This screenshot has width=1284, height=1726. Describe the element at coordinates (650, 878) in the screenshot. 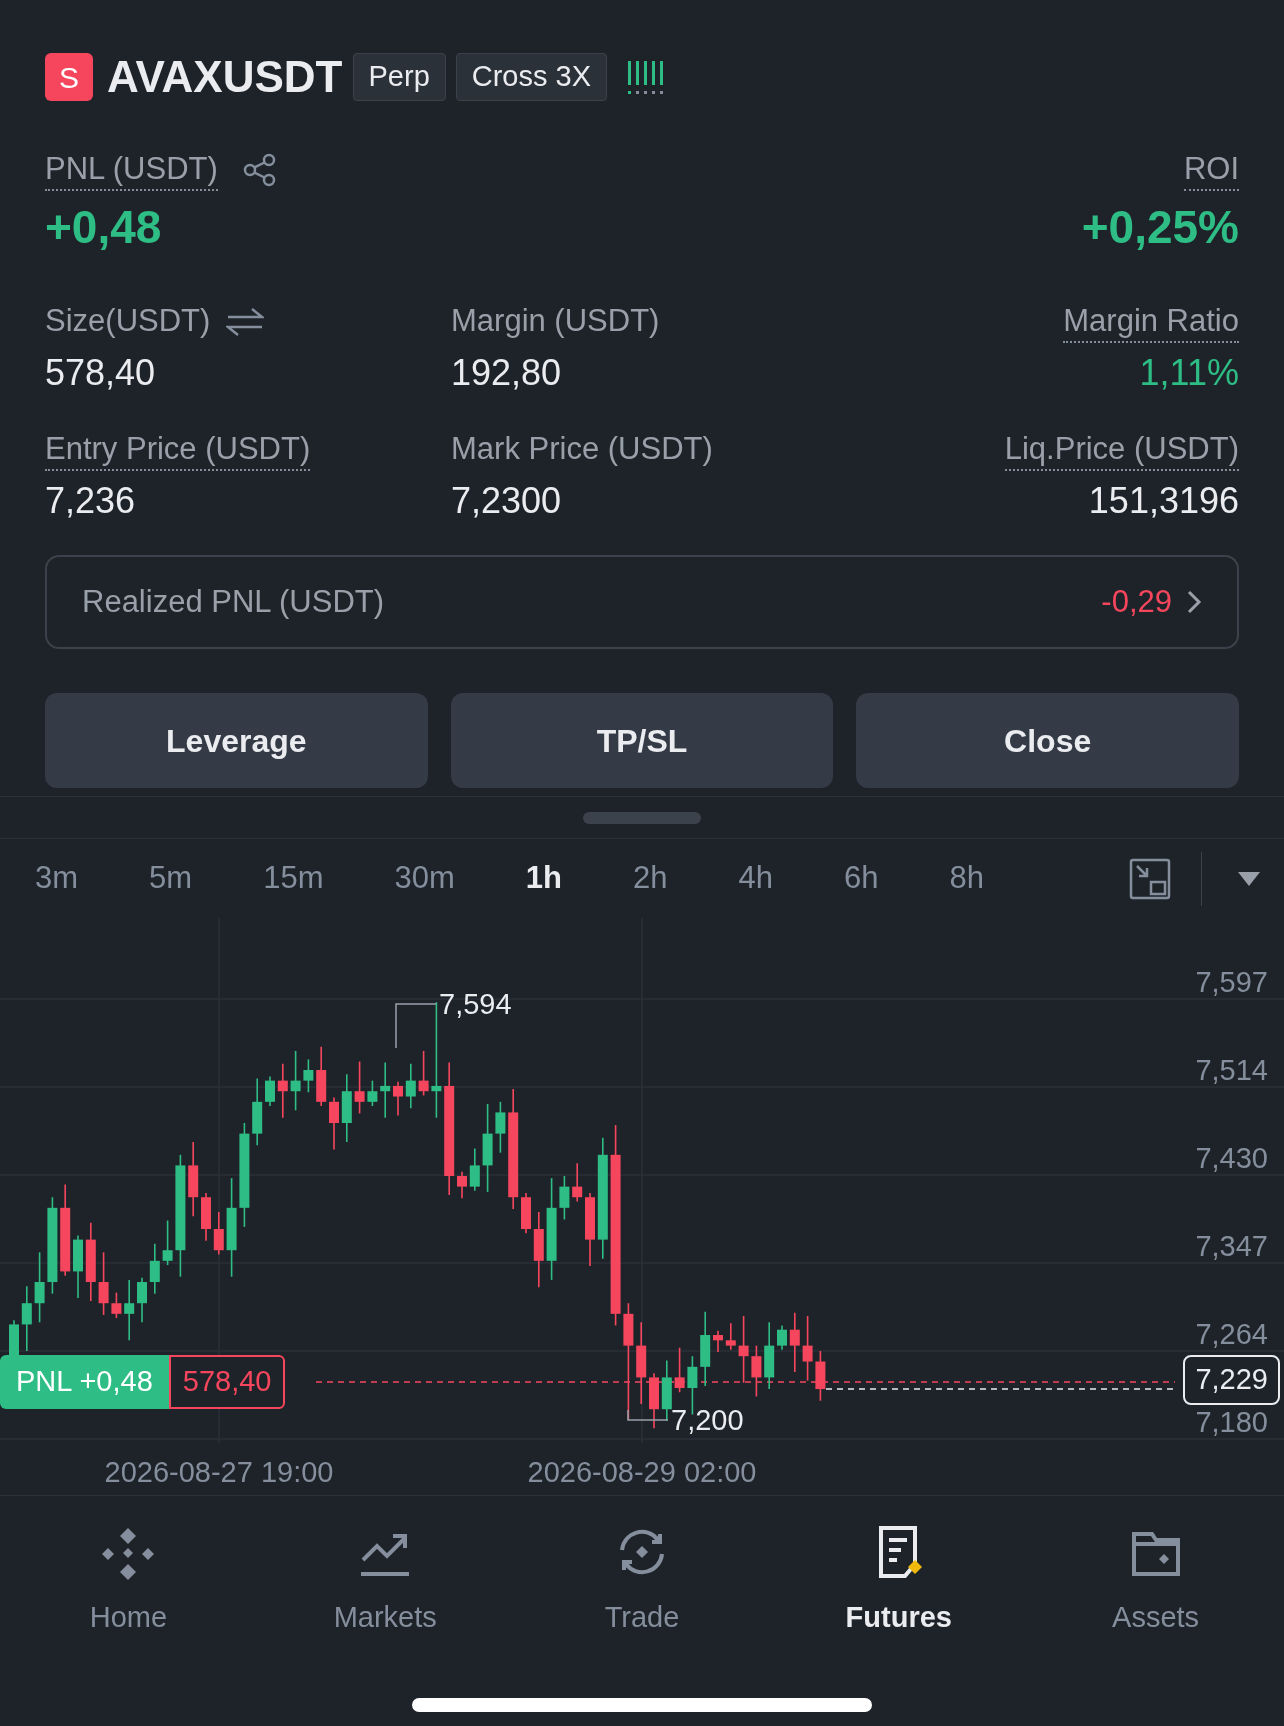

I see `interval-tab: 2h` at that location.